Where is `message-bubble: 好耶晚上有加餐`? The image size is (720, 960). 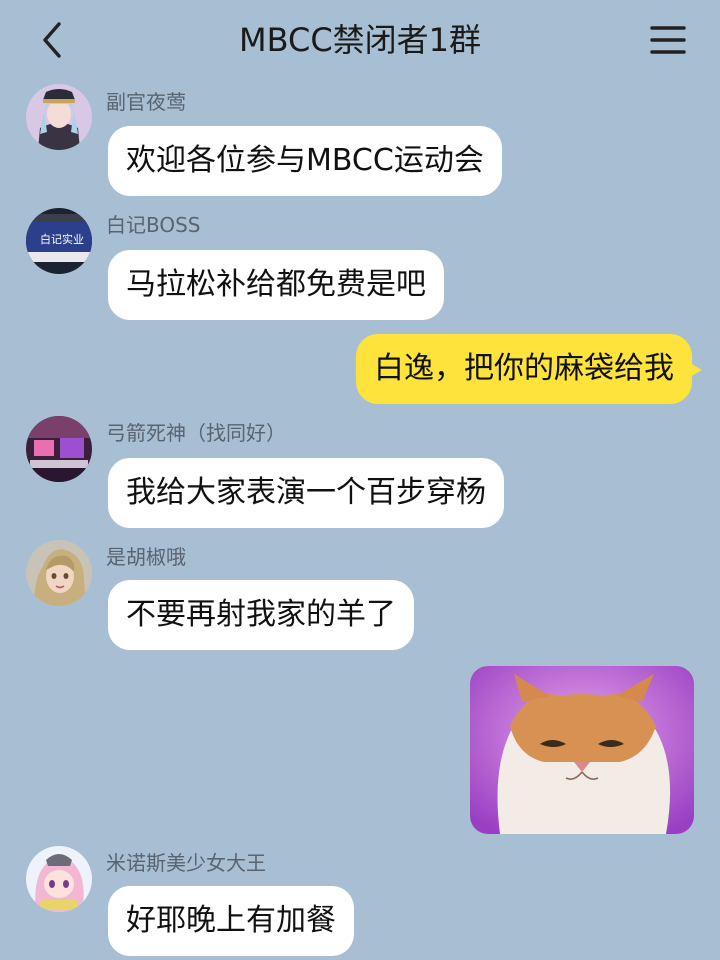 message-bubble: 好耶晚上有加餐 is located at coordinates (231, 921).